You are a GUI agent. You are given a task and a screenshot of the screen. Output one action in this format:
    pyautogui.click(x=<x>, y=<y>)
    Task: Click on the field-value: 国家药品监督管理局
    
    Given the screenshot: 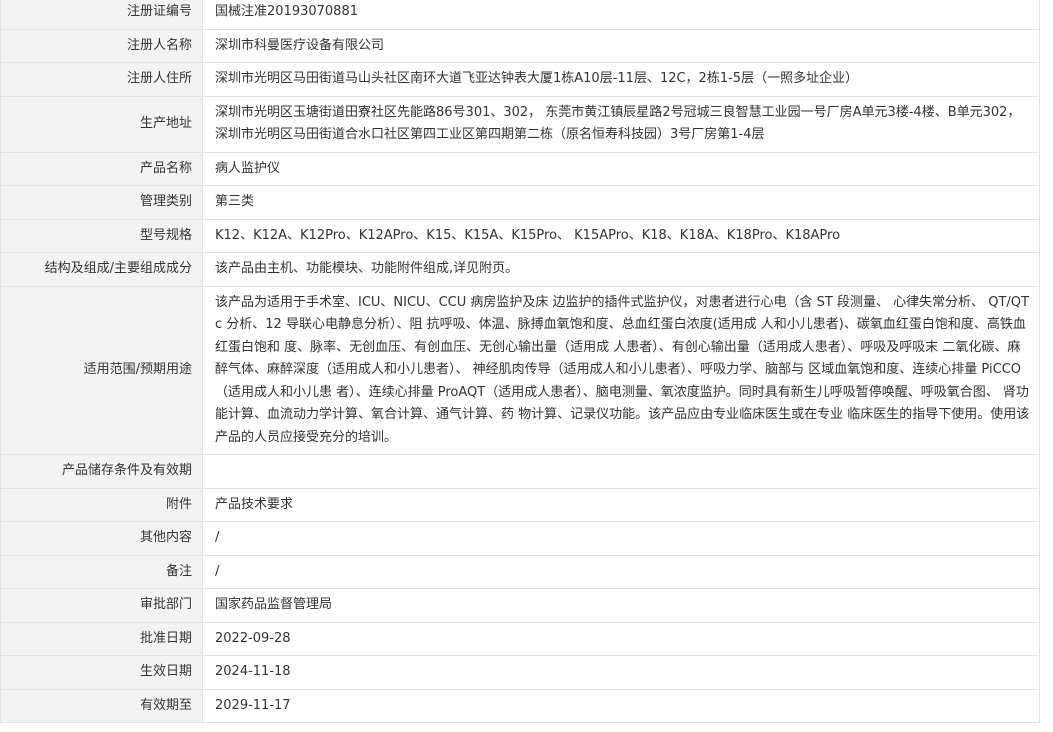 What is the action you would take?
    pyautogui.click(x=621, y=605)
    